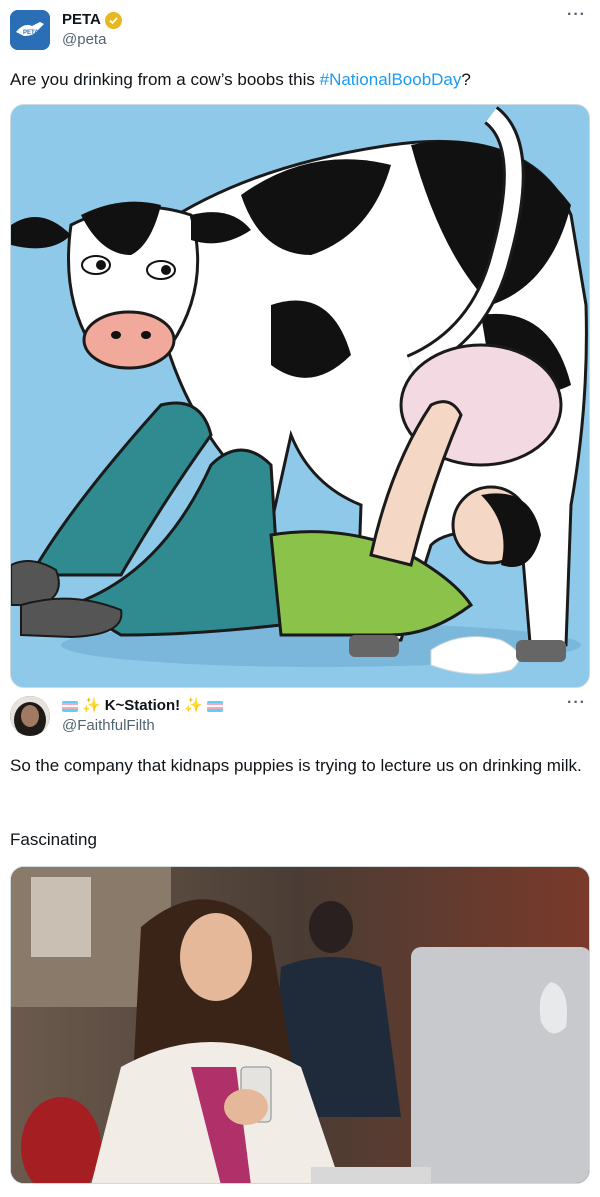 The height and width of the screenshot is (1197, 600). What do you see at coordinates (142, 726) in the screenshot?
I see `handle-faithfulfilth: @FaithfulFilth` at bounding box center [142, 726].